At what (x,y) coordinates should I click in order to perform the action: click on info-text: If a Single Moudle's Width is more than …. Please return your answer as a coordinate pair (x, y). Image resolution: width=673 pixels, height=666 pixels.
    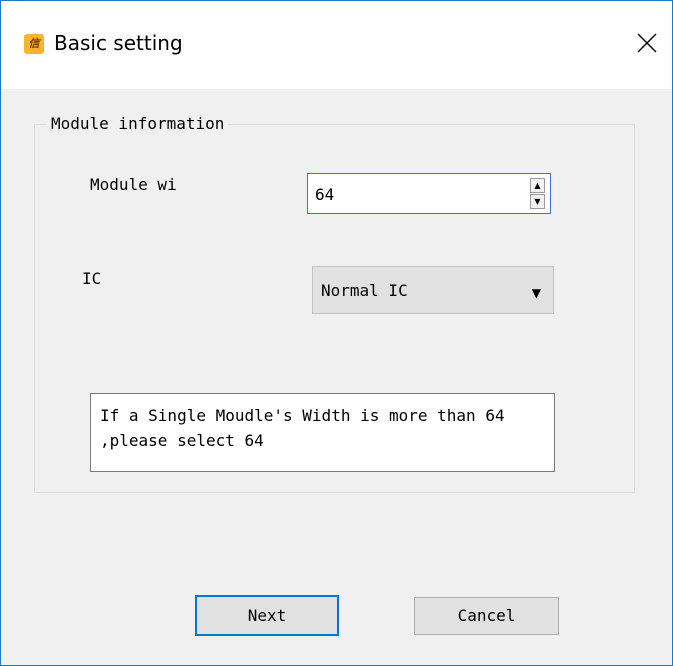
    Looking at the image, I should click on (302, 428).